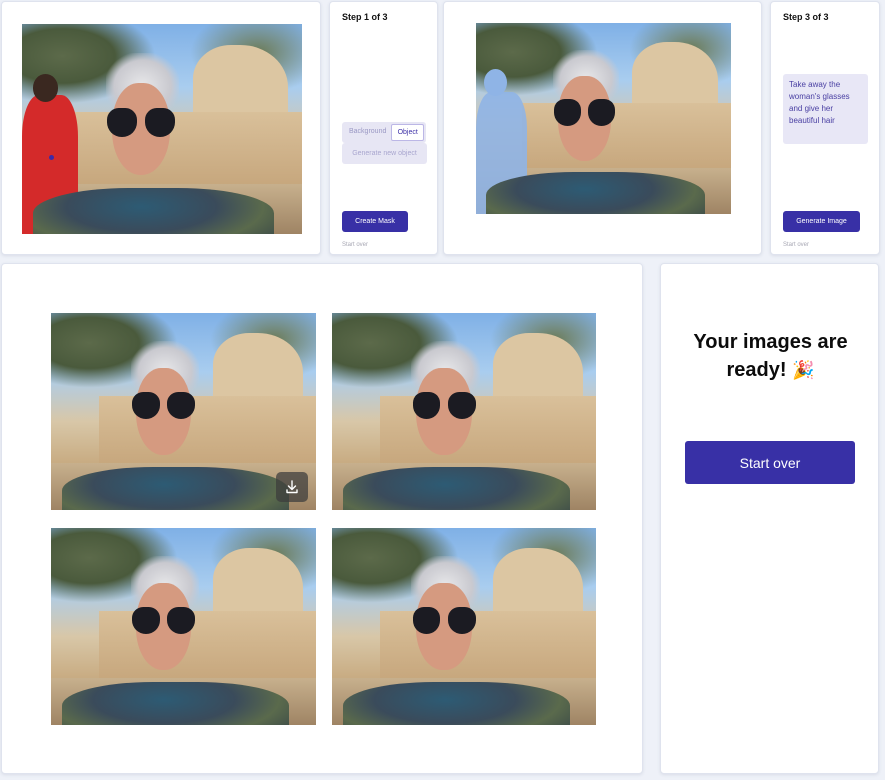 This screenshot has width=885, height=780. Describe the element at coordinates (770, 356) in the screenshot. I see `ready-title: Your images are ready! 🎉` at that location.